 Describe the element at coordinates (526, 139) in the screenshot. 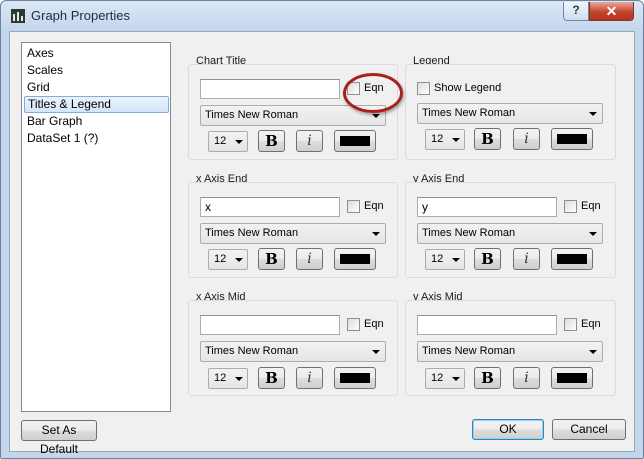

I see `legend-italic-button: i` at that location.